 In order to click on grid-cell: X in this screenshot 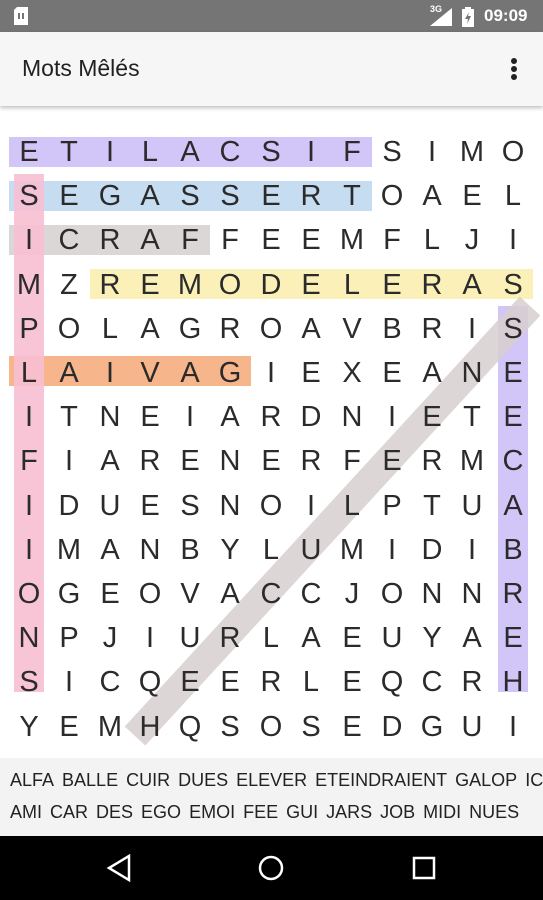, I will do `click(352, 373)`.